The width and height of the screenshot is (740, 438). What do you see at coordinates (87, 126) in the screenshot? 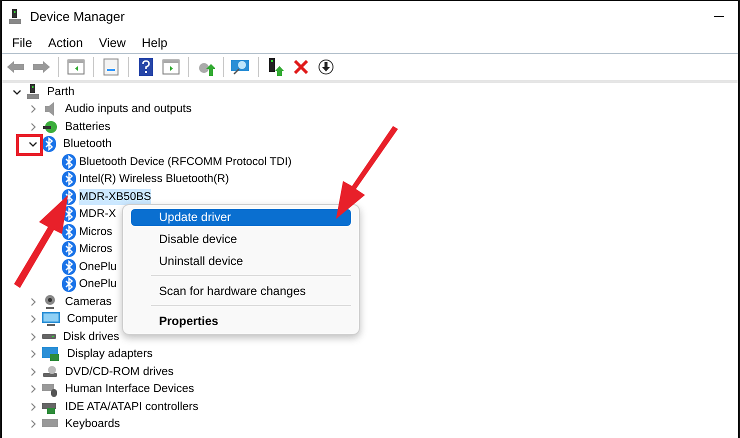
I see `tree-item: Batteries` at bounding box center [87, 126].